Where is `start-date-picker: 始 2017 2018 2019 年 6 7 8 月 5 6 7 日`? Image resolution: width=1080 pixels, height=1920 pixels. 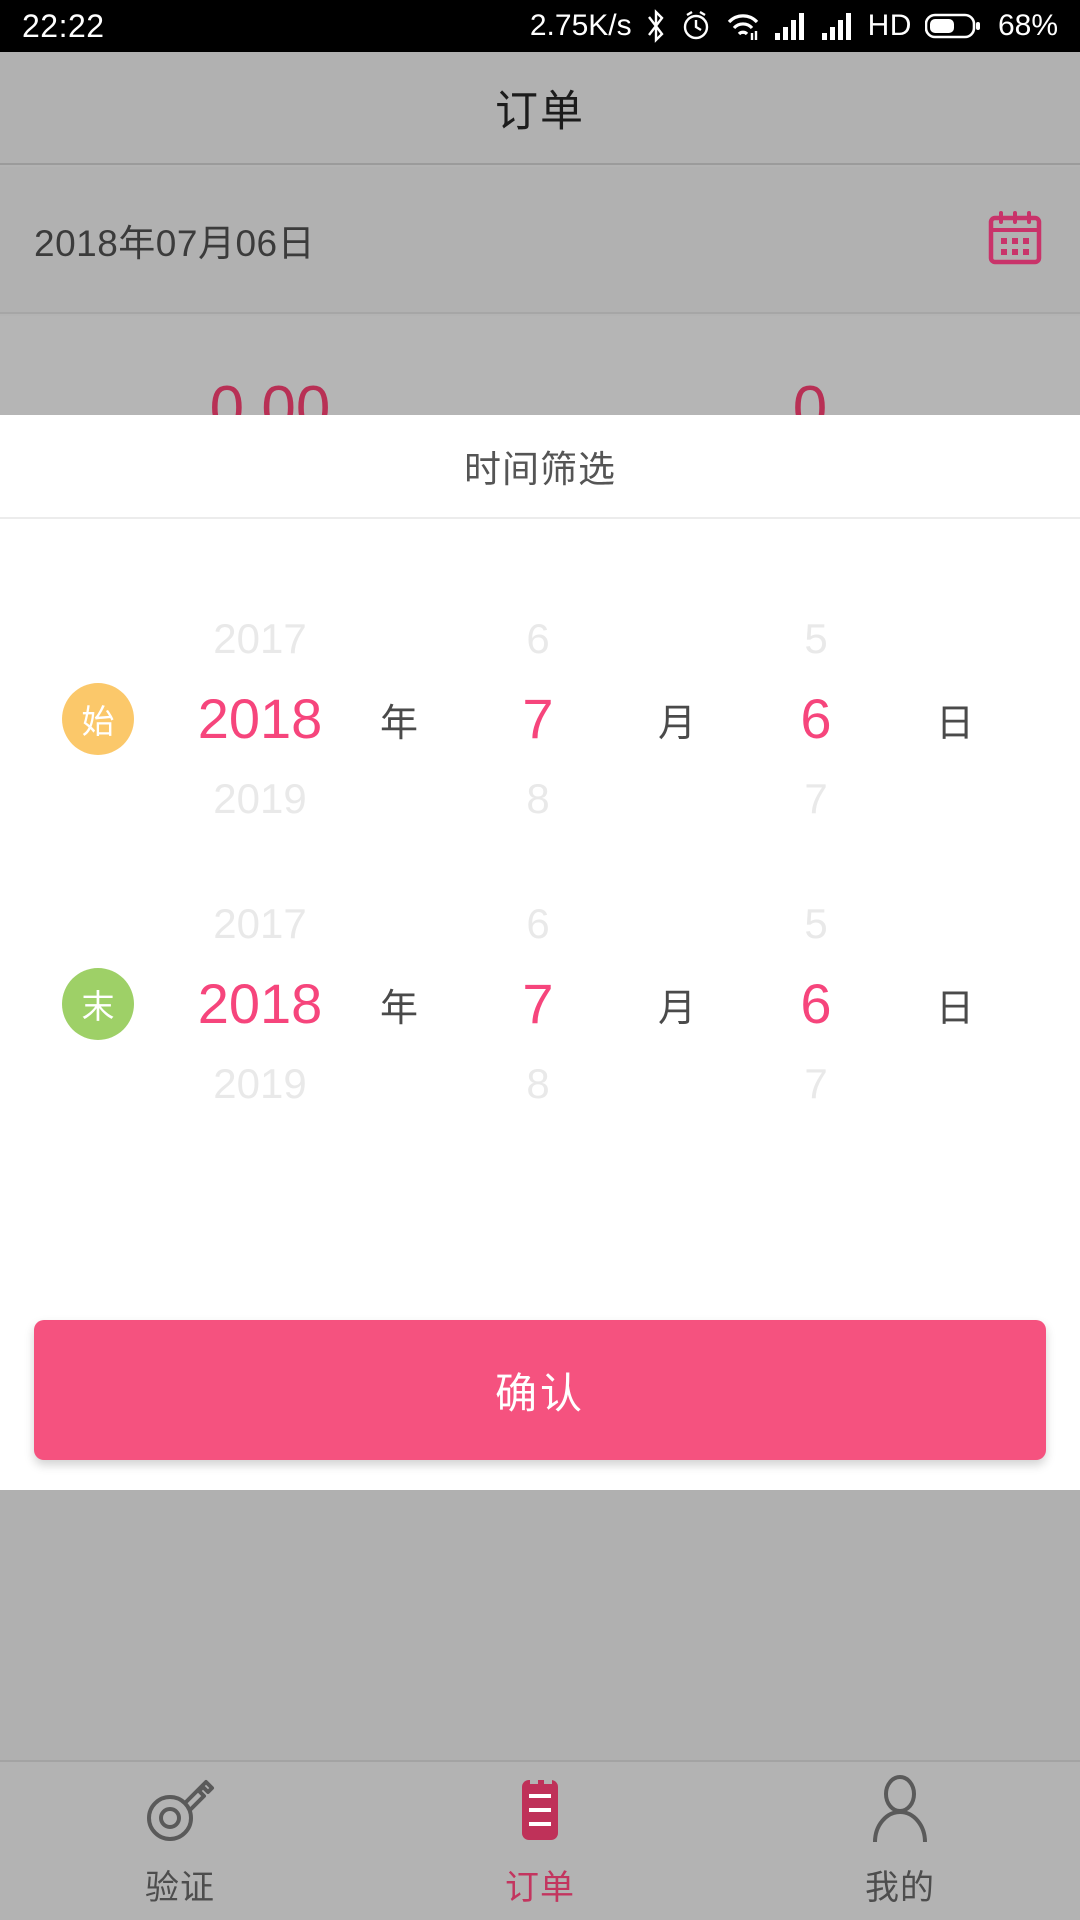
start-date-picker: 始 2017 2018 2019 年 6 7 8 月 5 6 7 日 is located at coordinates (540, 719).